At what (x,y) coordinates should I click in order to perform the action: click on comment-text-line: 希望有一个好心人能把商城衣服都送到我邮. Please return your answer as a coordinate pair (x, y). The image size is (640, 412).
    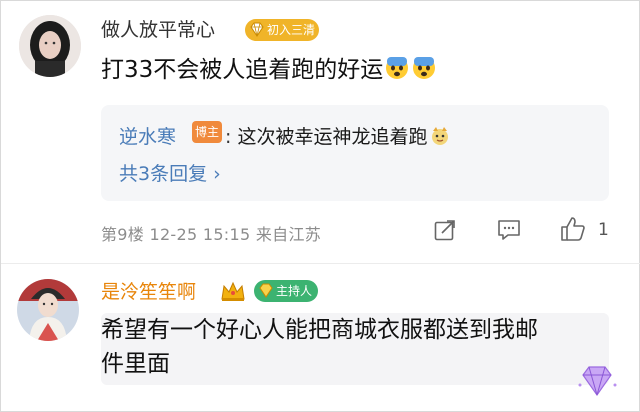
    Looking at the image, I should click on (319, 330).